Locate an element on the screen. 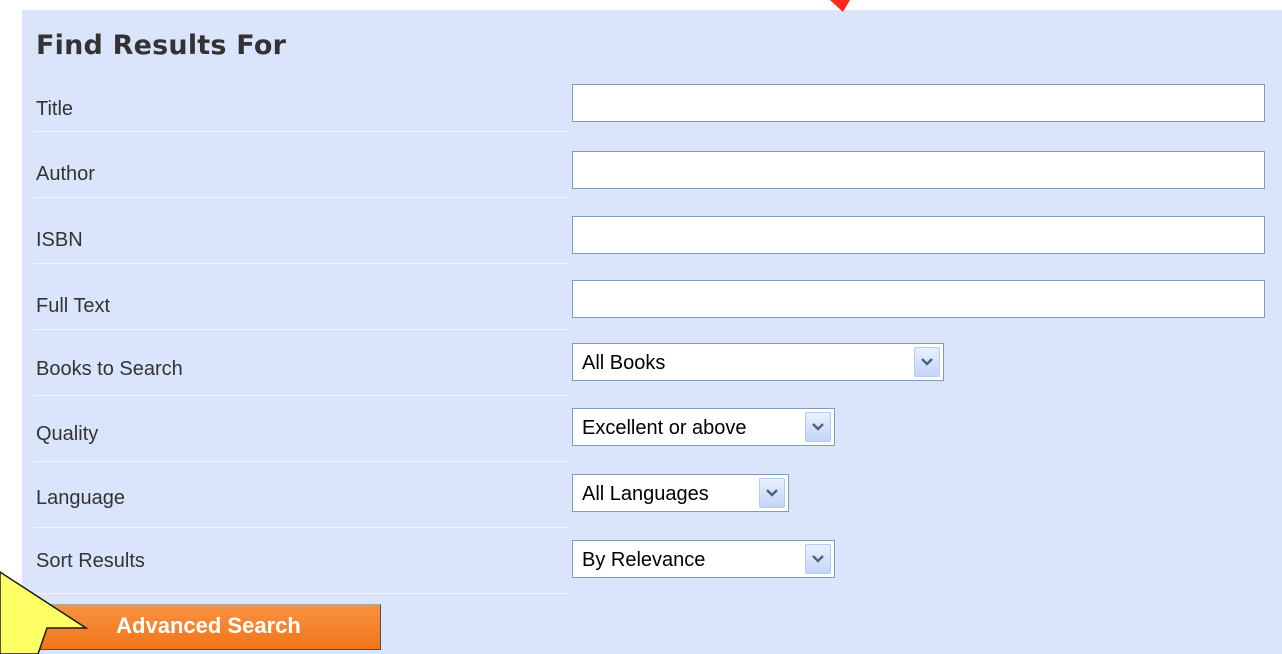 This screenshot has width=1282, height=654. title-label: Title is located at coordinates (55, 109).